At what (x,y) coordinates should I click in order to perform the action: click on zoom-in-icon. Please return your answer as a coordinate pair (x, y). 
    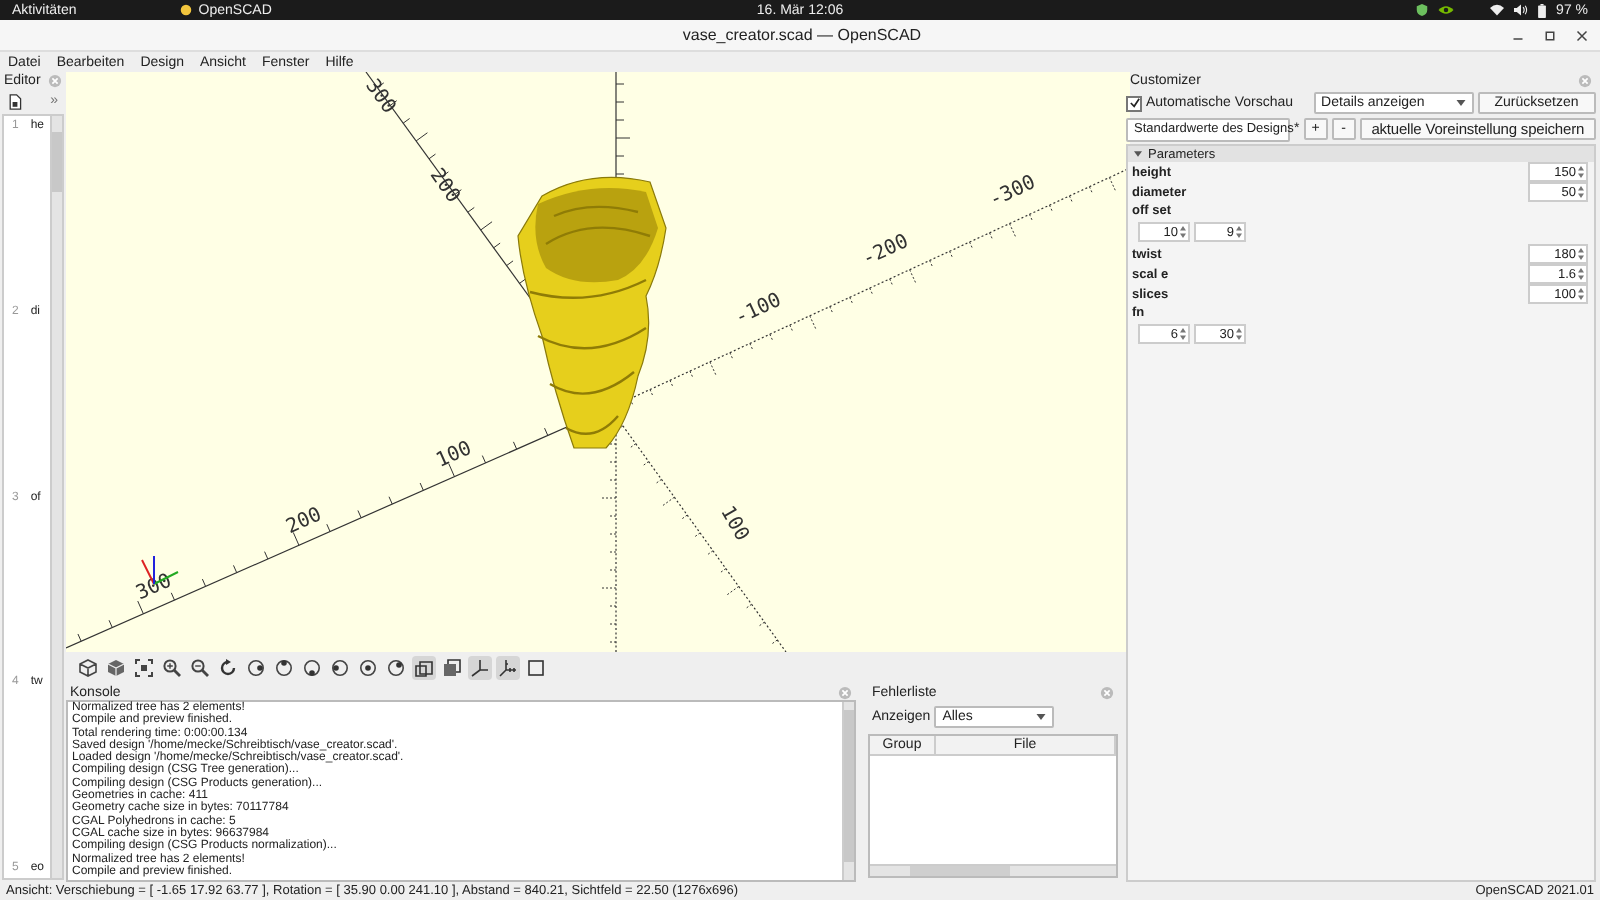
    Looking at the image, I should click on (172, 668).